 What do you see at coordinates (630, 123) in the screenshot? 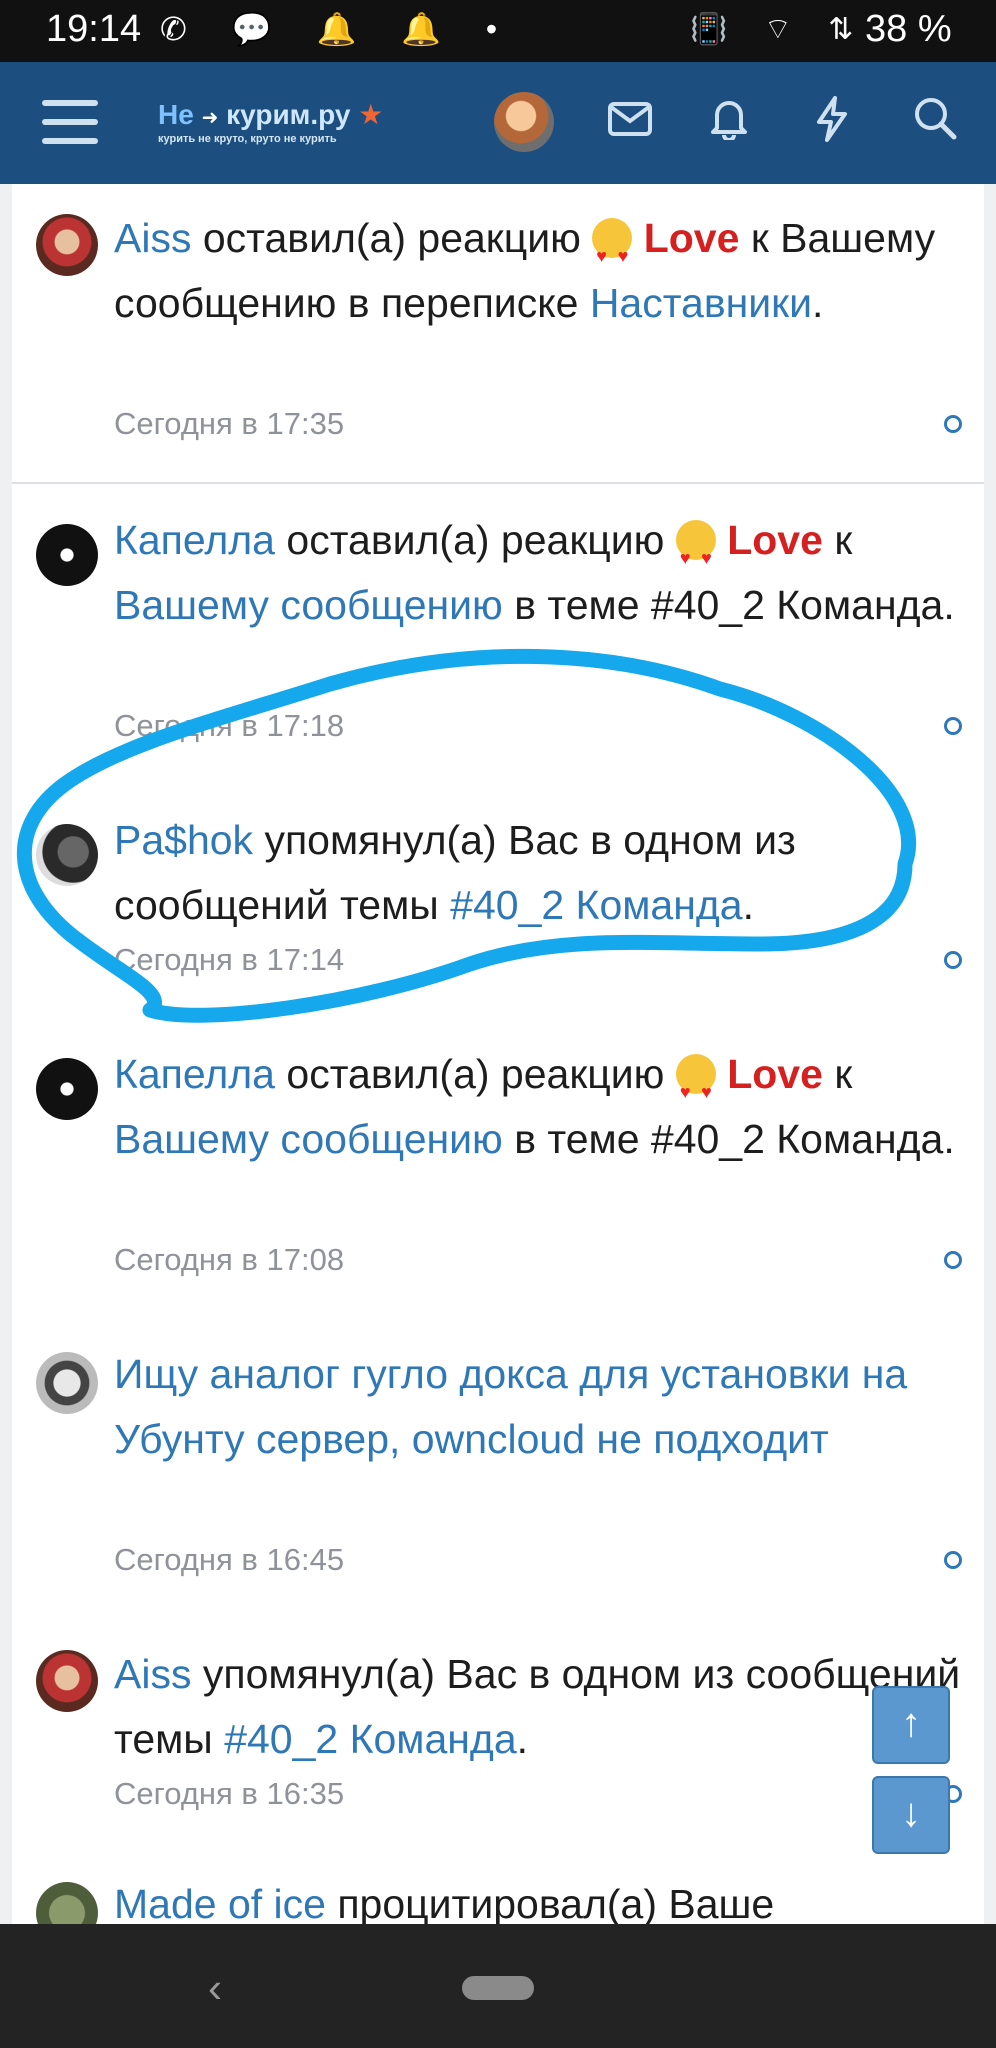
I see `envelope-icon` at bounding box center [630, 123].